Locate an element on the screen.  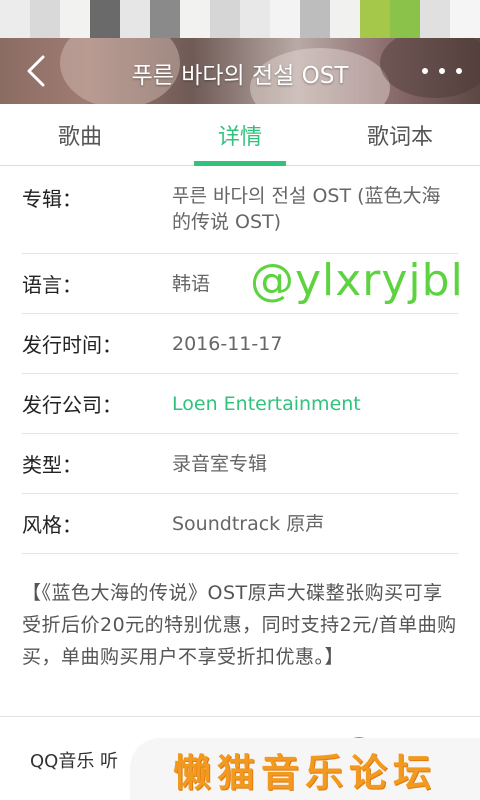
detail-value: Soundtrack 原声 is located at coordinates (248, 523).